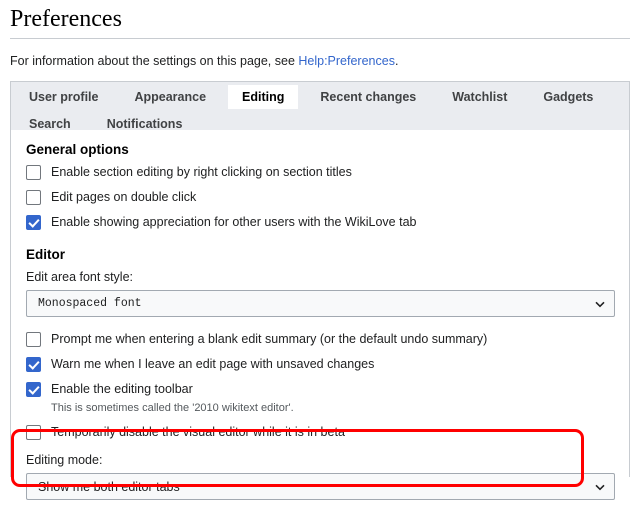  I want to click on intro-suffix: ., so click(396, 61).